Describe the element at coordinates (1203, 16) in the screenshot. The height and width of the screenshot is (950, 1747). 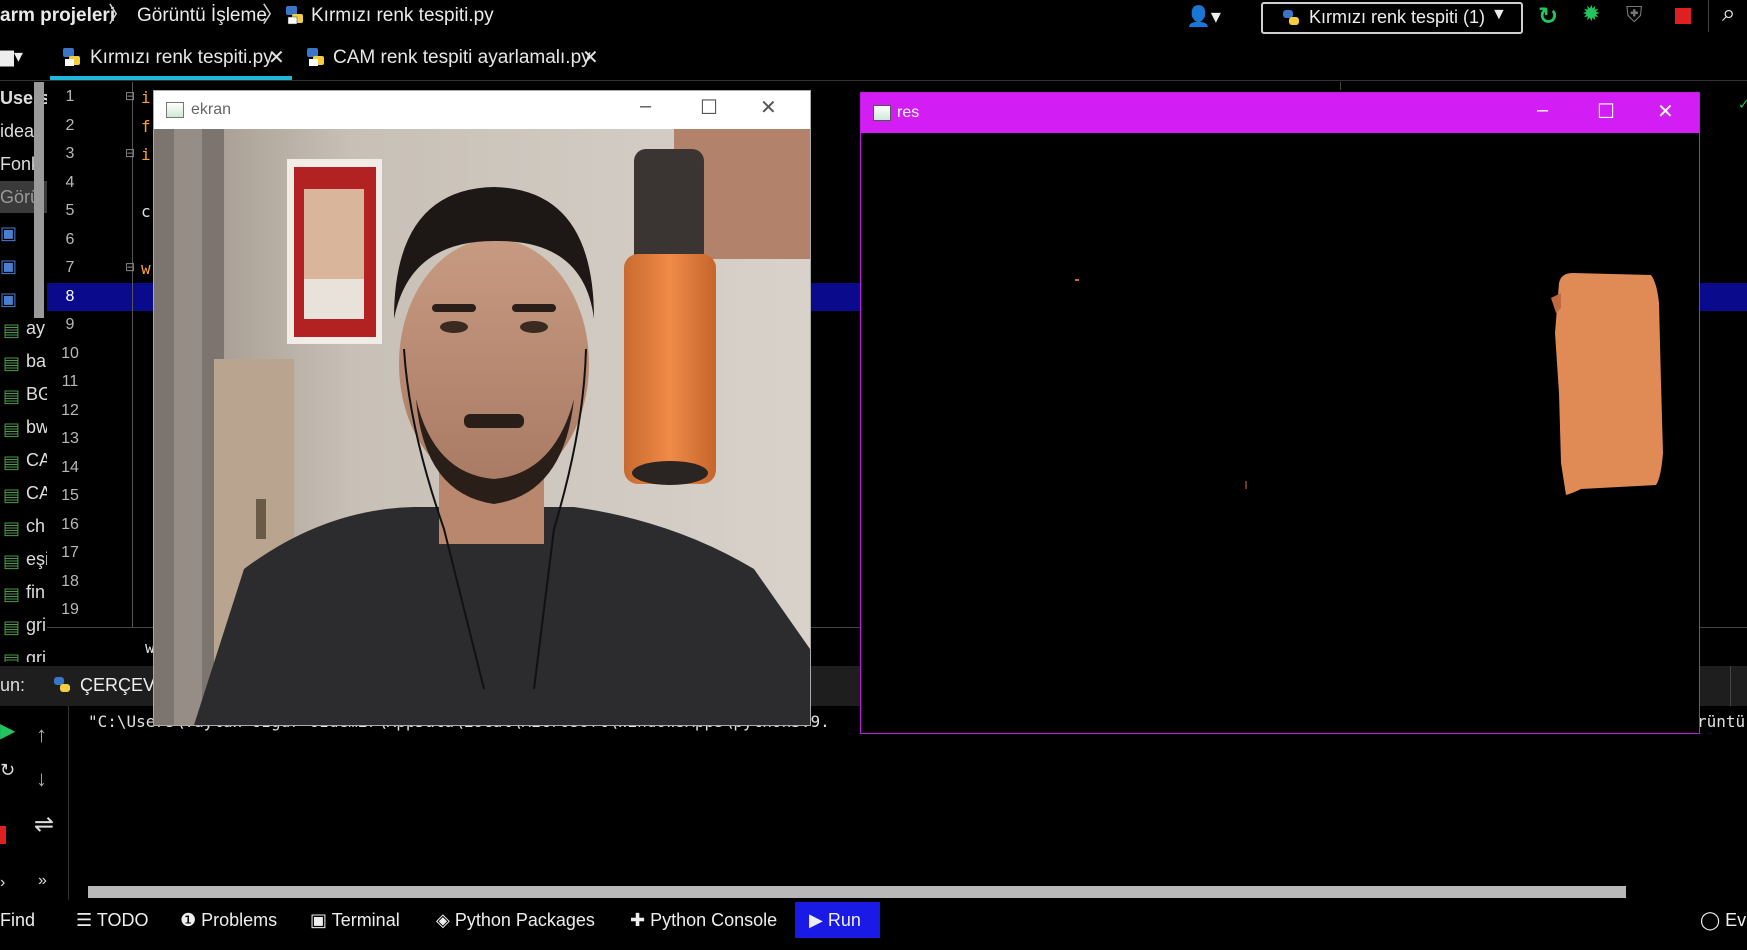
I see `user-account-icon: 👤▾` at that location.